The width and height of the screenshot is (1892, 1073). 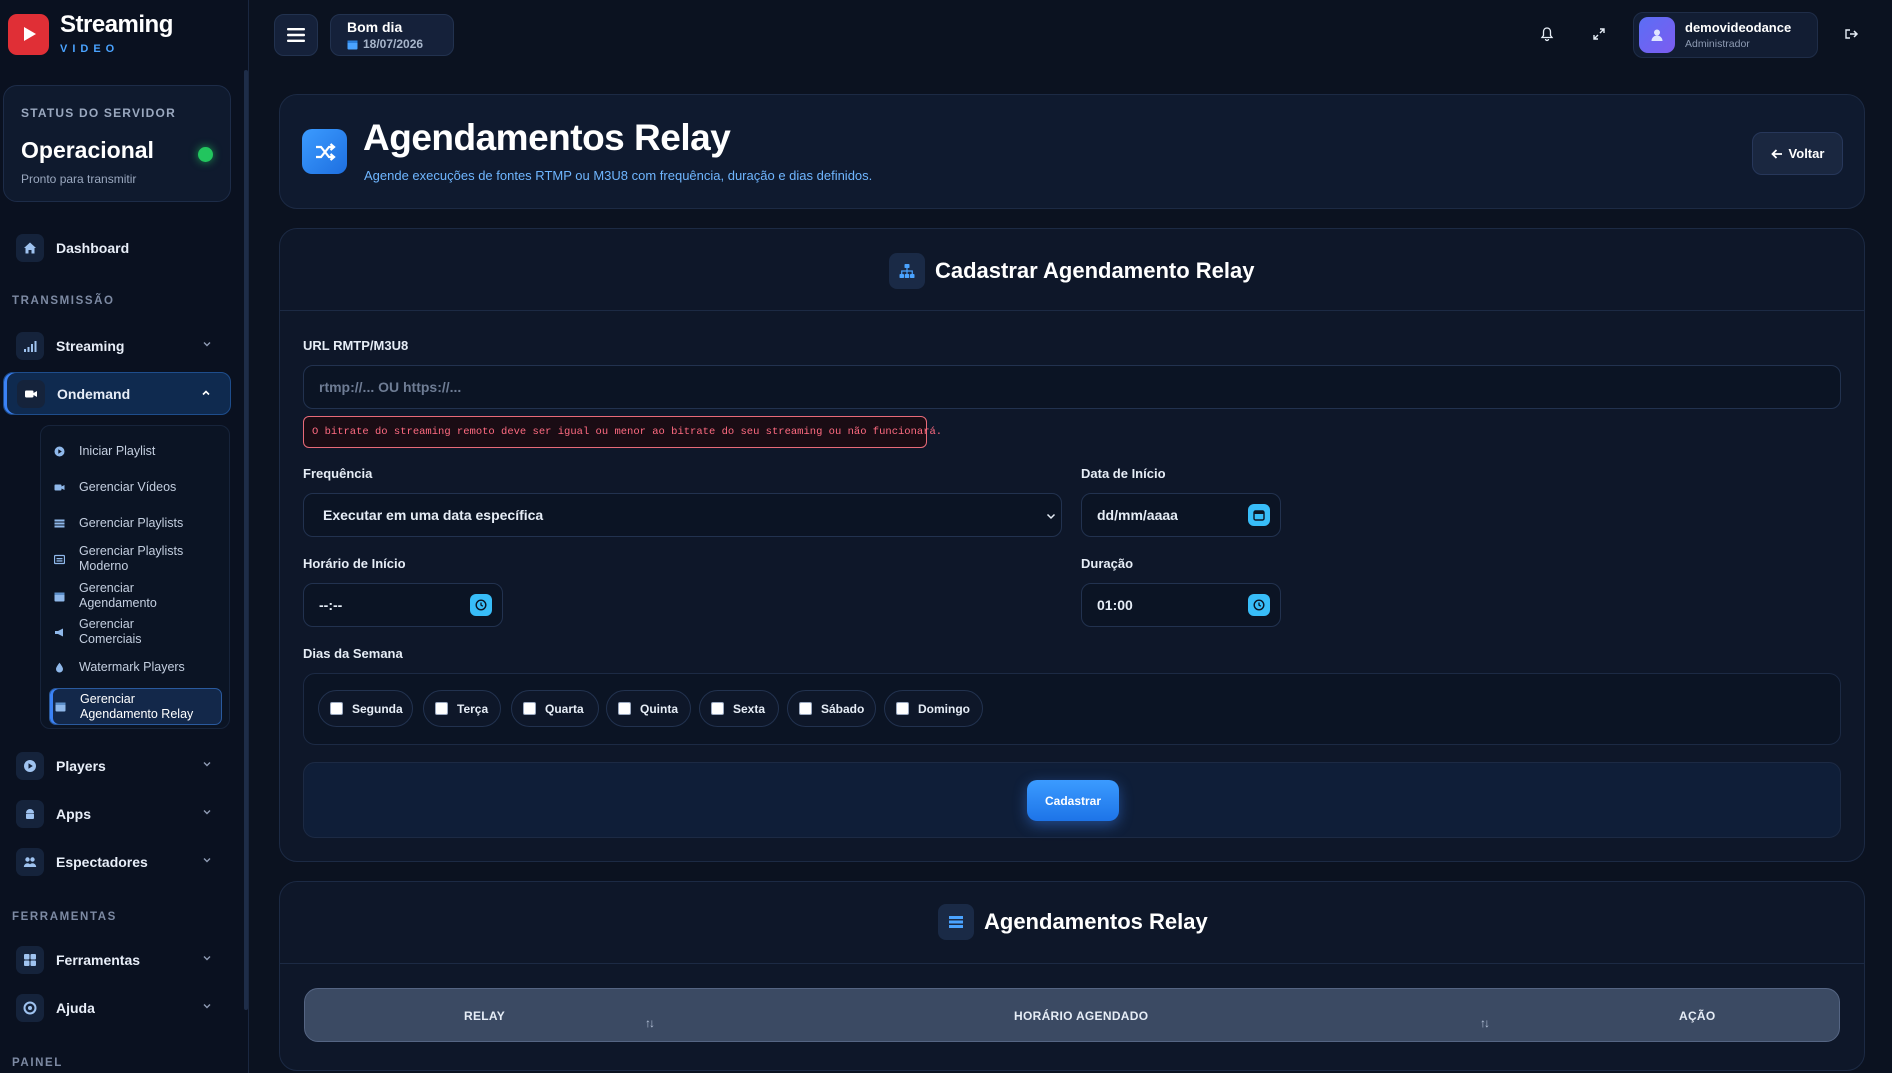 I want to click on users-icon, so click(x=30, y=861).